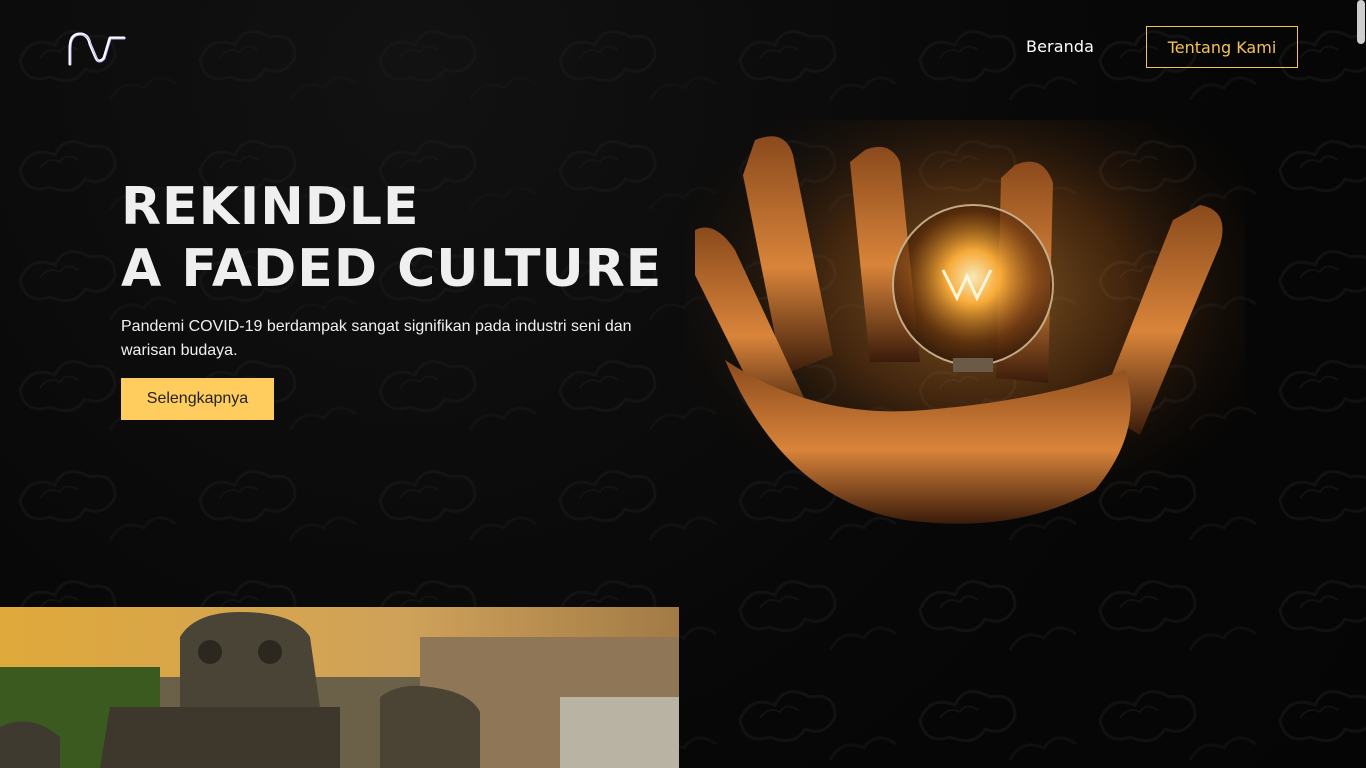  I want to click on selengkapnya-button: Selengkapnya, so click(197, 399).